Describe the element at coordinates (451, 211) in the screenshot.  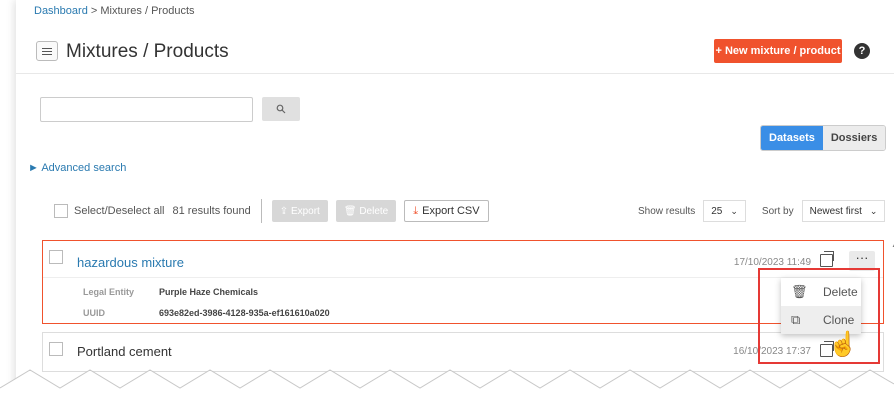
I see `export-csv-label: Export CSV` at that location.